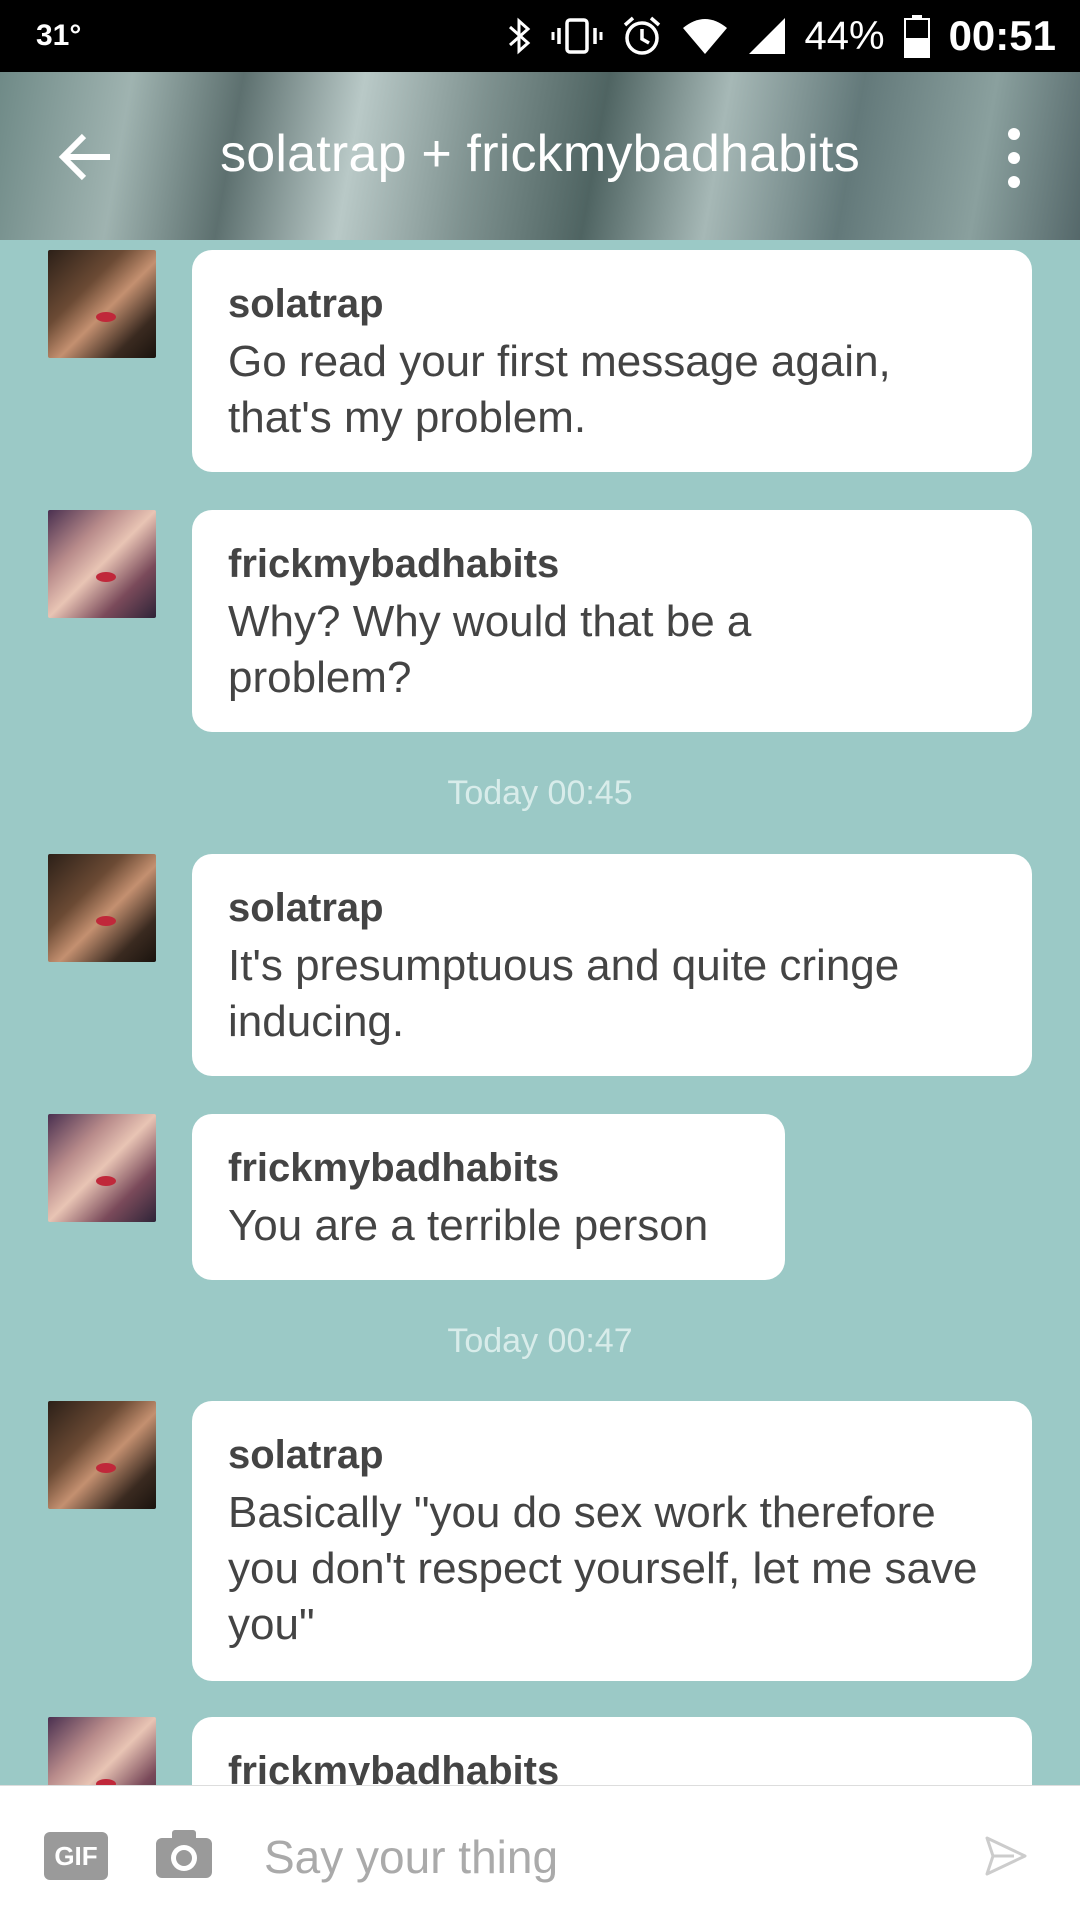 The height and width of the screenshot is (1921, 1080). Describe the element at coordinates (490, 649) in the screenshot. I see `message-text: Why? Why would that be a problem?` at that location.